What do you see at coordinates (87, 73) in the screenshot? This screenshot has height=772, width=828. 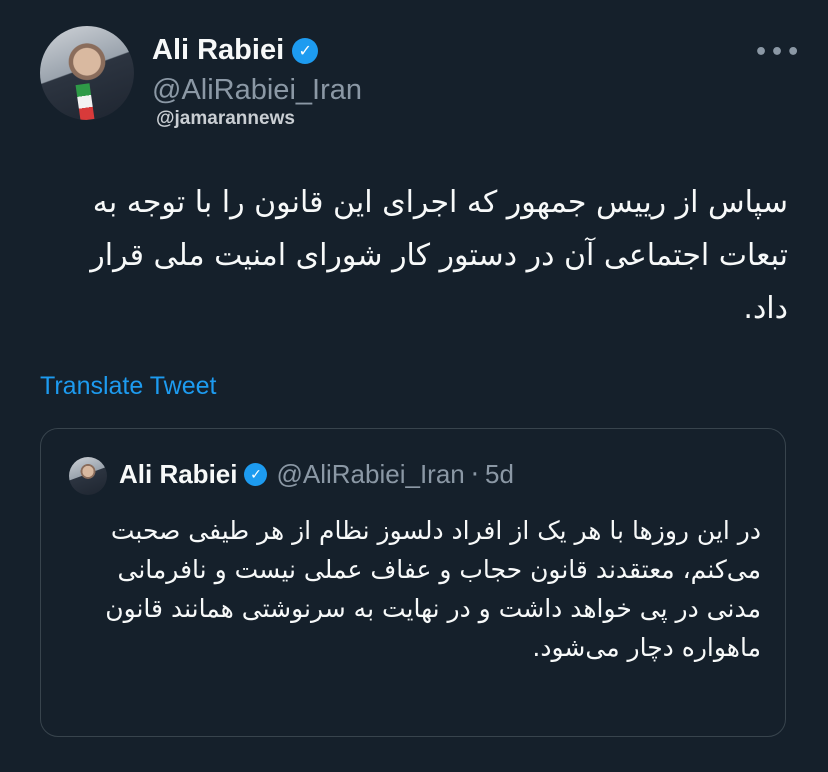 I see `author-avatar` at bounding box center [87, 73].